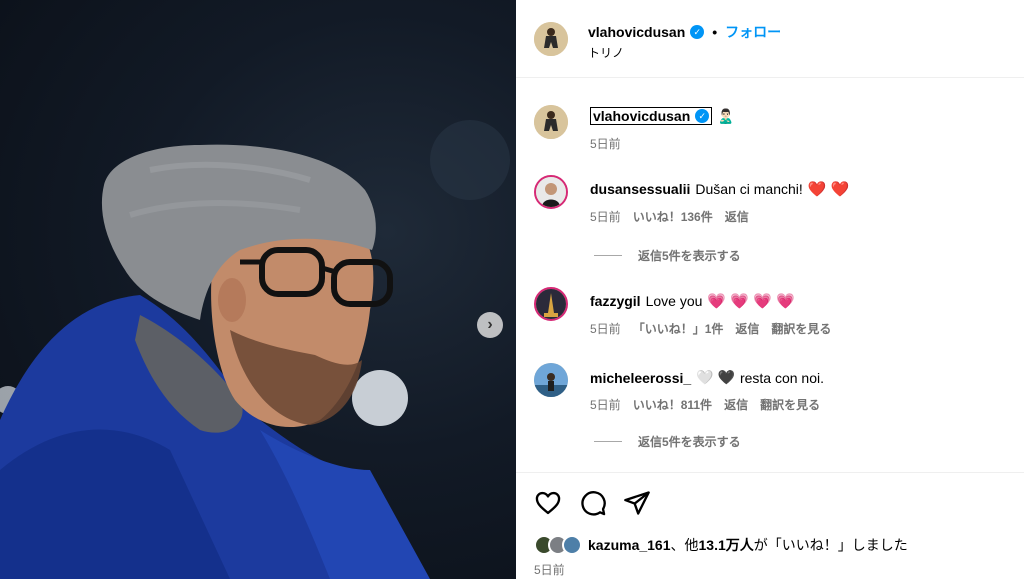 Image resolution: width=1024 pixels, height=579 pixels. Describe the element at coordinates (726, 115) in the screenshot. I see `caption-emoji: 🙎🏻‍♂️` at that location.